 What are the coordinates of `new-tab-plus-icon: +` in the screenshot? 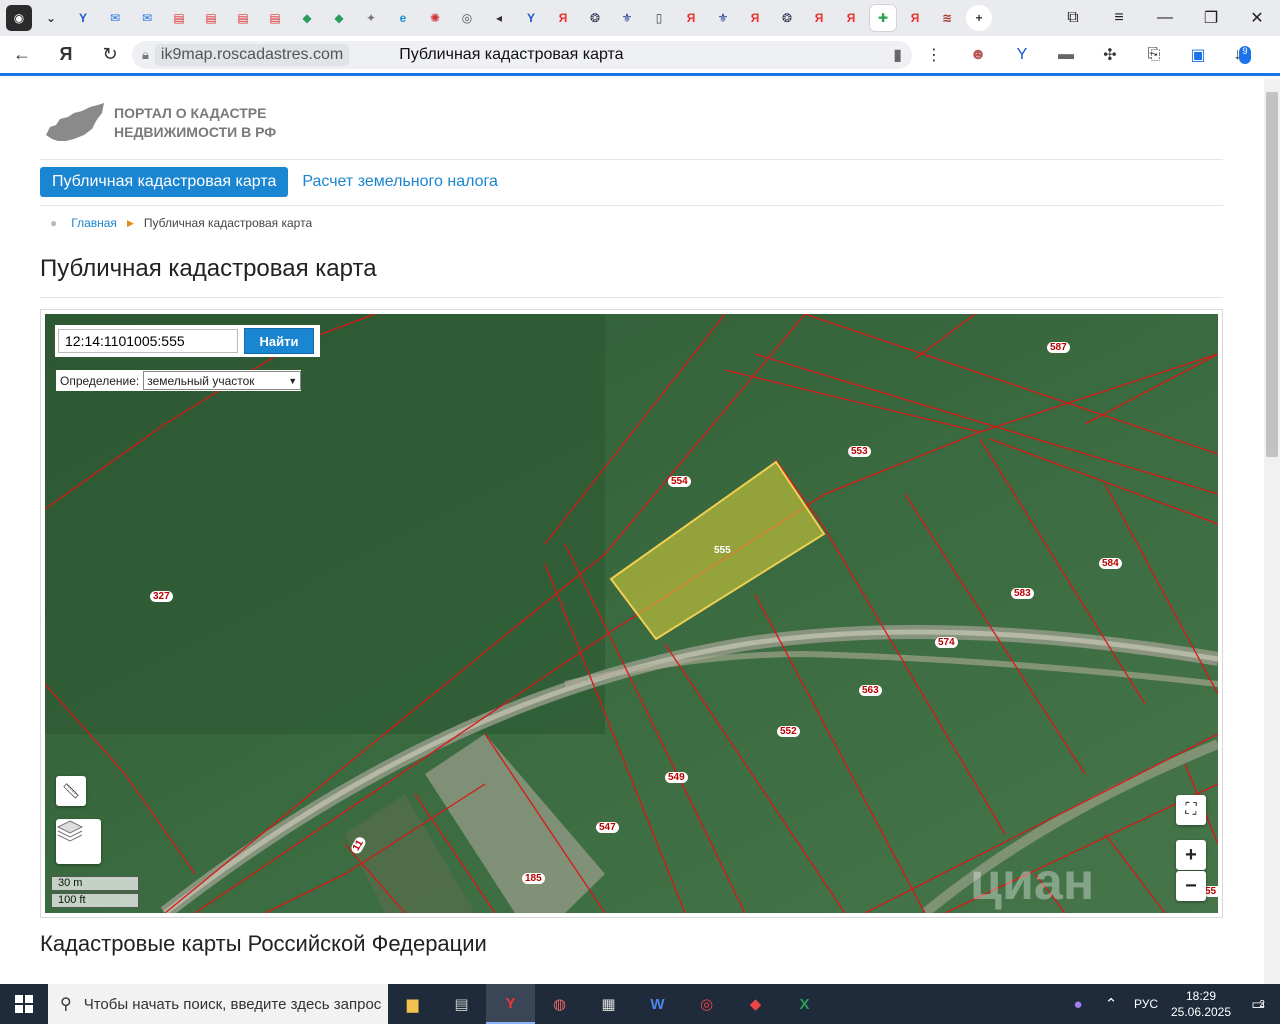 It's located at (979, 18).